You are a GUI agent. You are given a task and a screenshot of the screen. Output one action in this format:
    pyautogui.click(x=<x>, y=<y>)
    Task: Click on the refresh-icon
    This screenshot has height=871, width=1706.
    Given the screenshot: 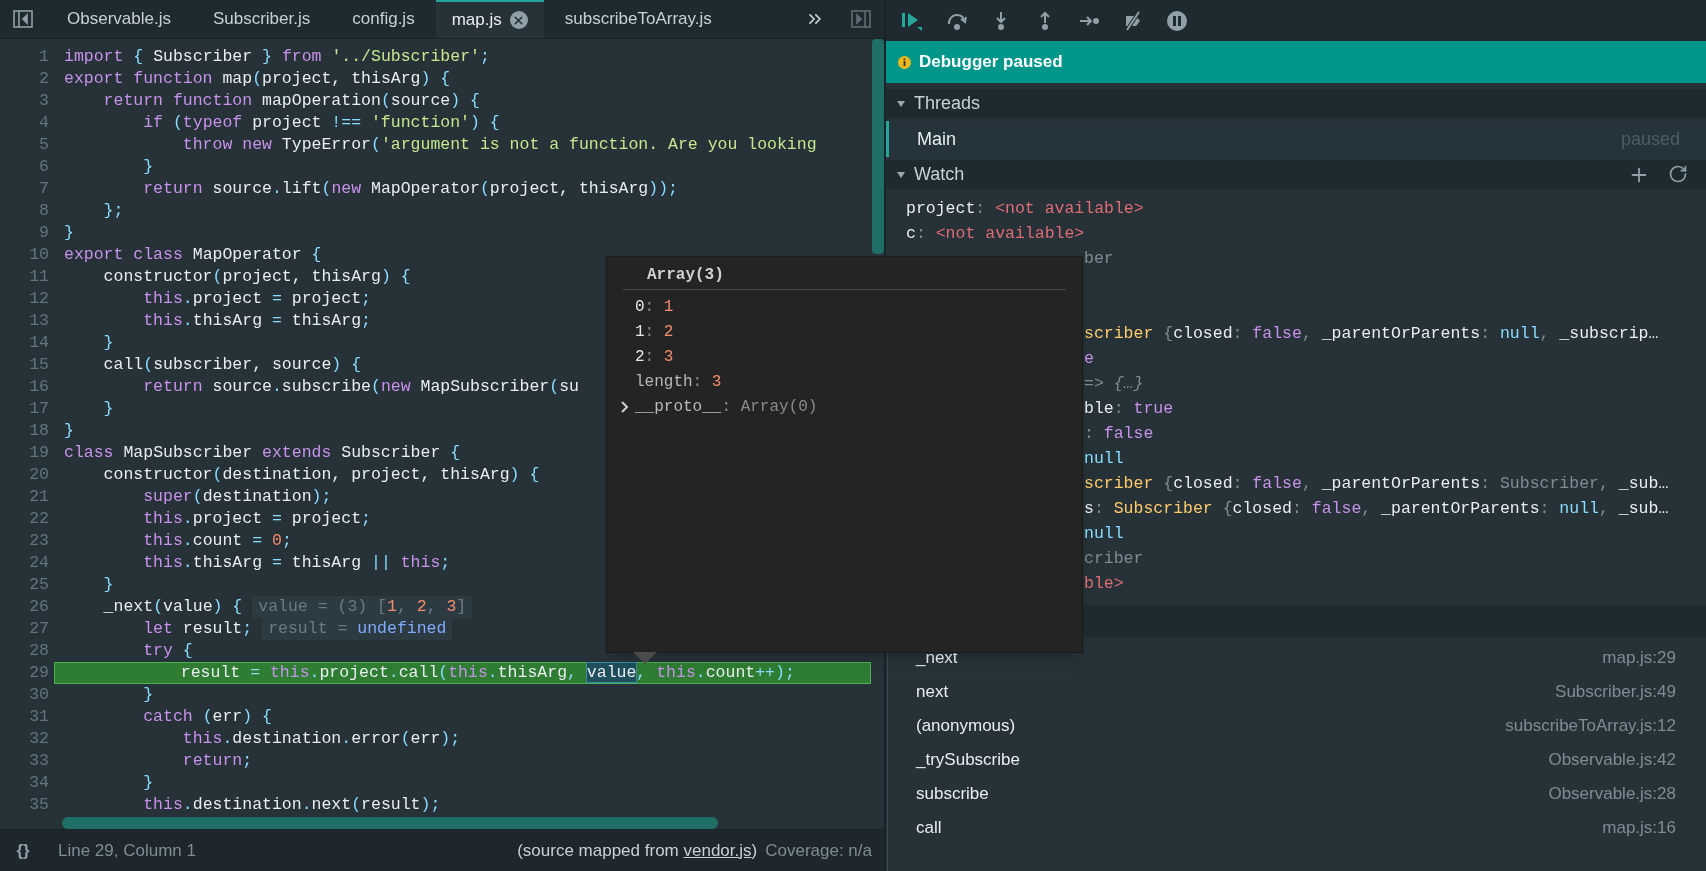 What is the action you would take?
    pyautogui.click(x=1678, y=173)
    